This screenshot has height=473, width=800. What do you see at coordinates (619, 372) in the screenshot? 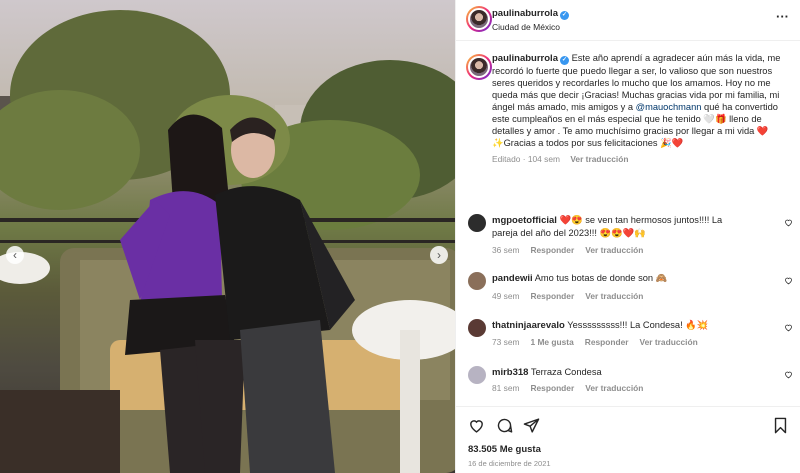
I see `comment-text: mirb318 Terraza Condesa` at bounding box center [619, 372].